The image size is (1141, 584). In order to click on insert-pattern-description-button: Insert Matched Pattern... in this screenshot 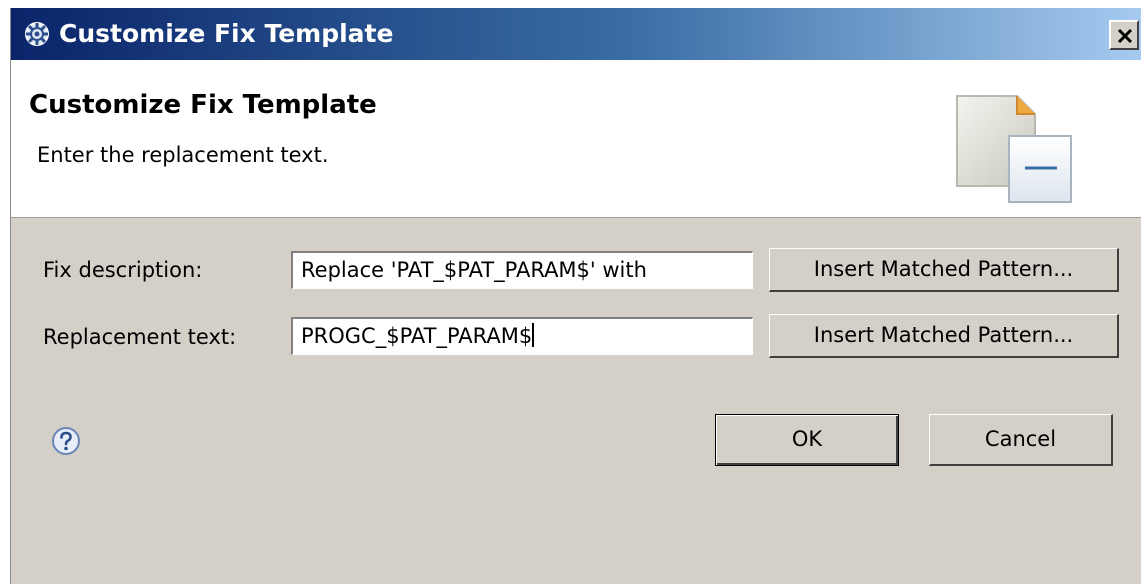, I will do `click(944, 270)`.